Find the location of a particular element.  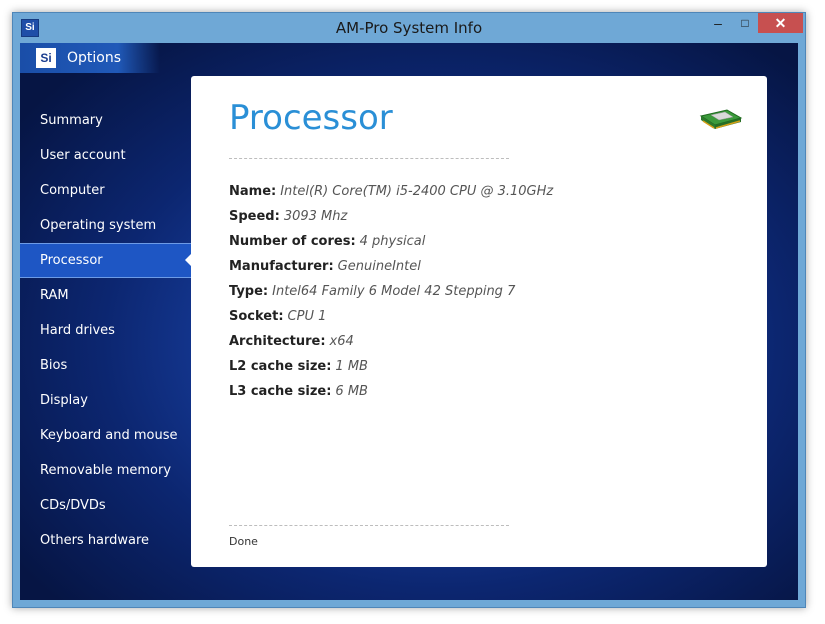

field-label: Socket: is located at coordinates (256, 316).